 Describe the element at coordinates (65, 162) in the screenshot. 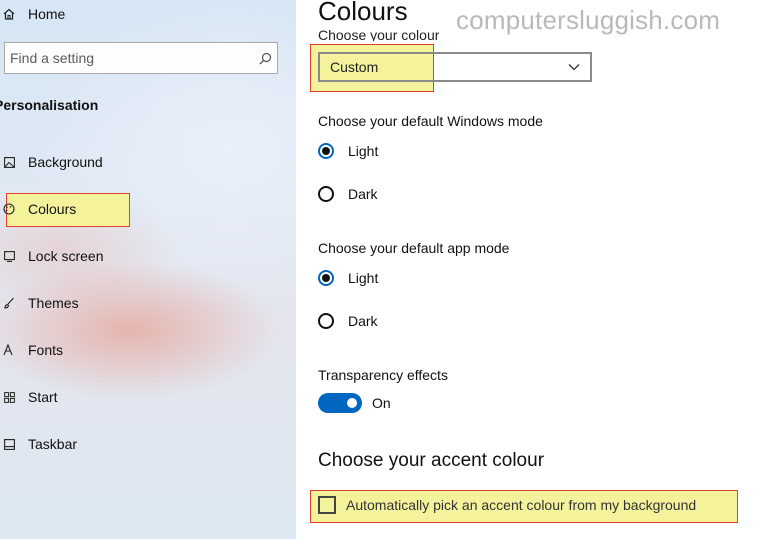

I see `sidebar-item-label: Background` at that location.